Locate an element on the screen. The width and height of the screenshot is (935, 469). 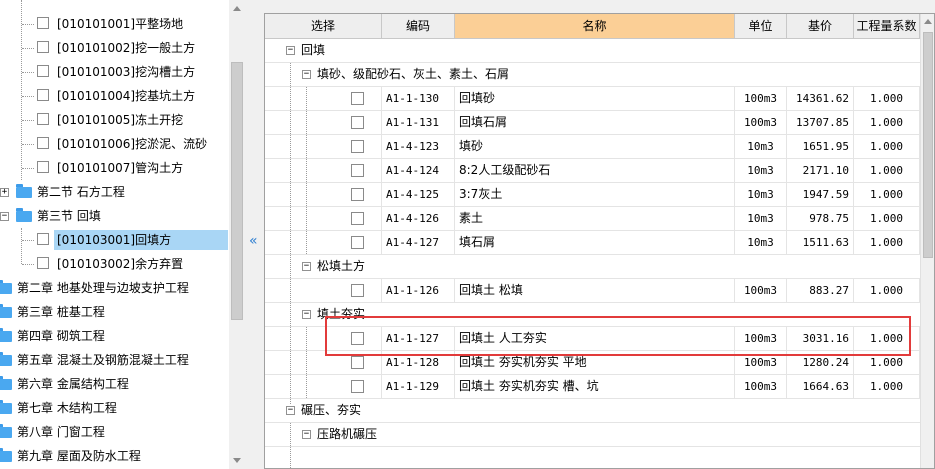
tree-item-010101005: [010101005]冻土开挖 is located at coordinates (114, 120).